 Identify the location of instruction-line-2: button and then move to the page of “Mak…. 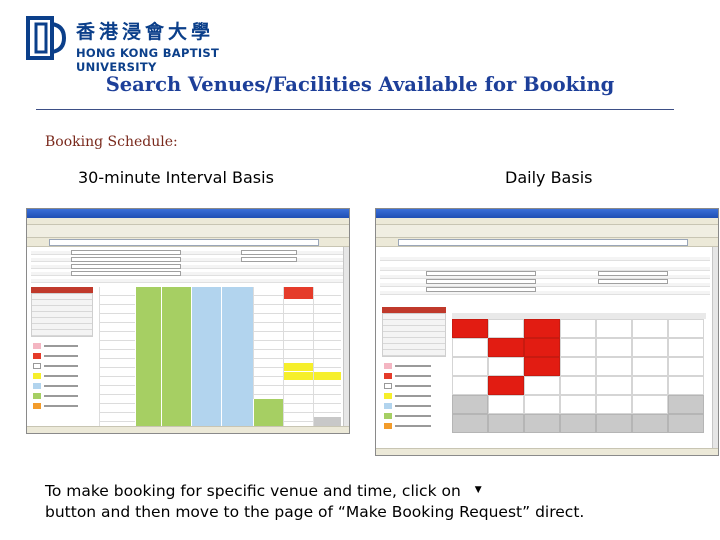
(315, 512).